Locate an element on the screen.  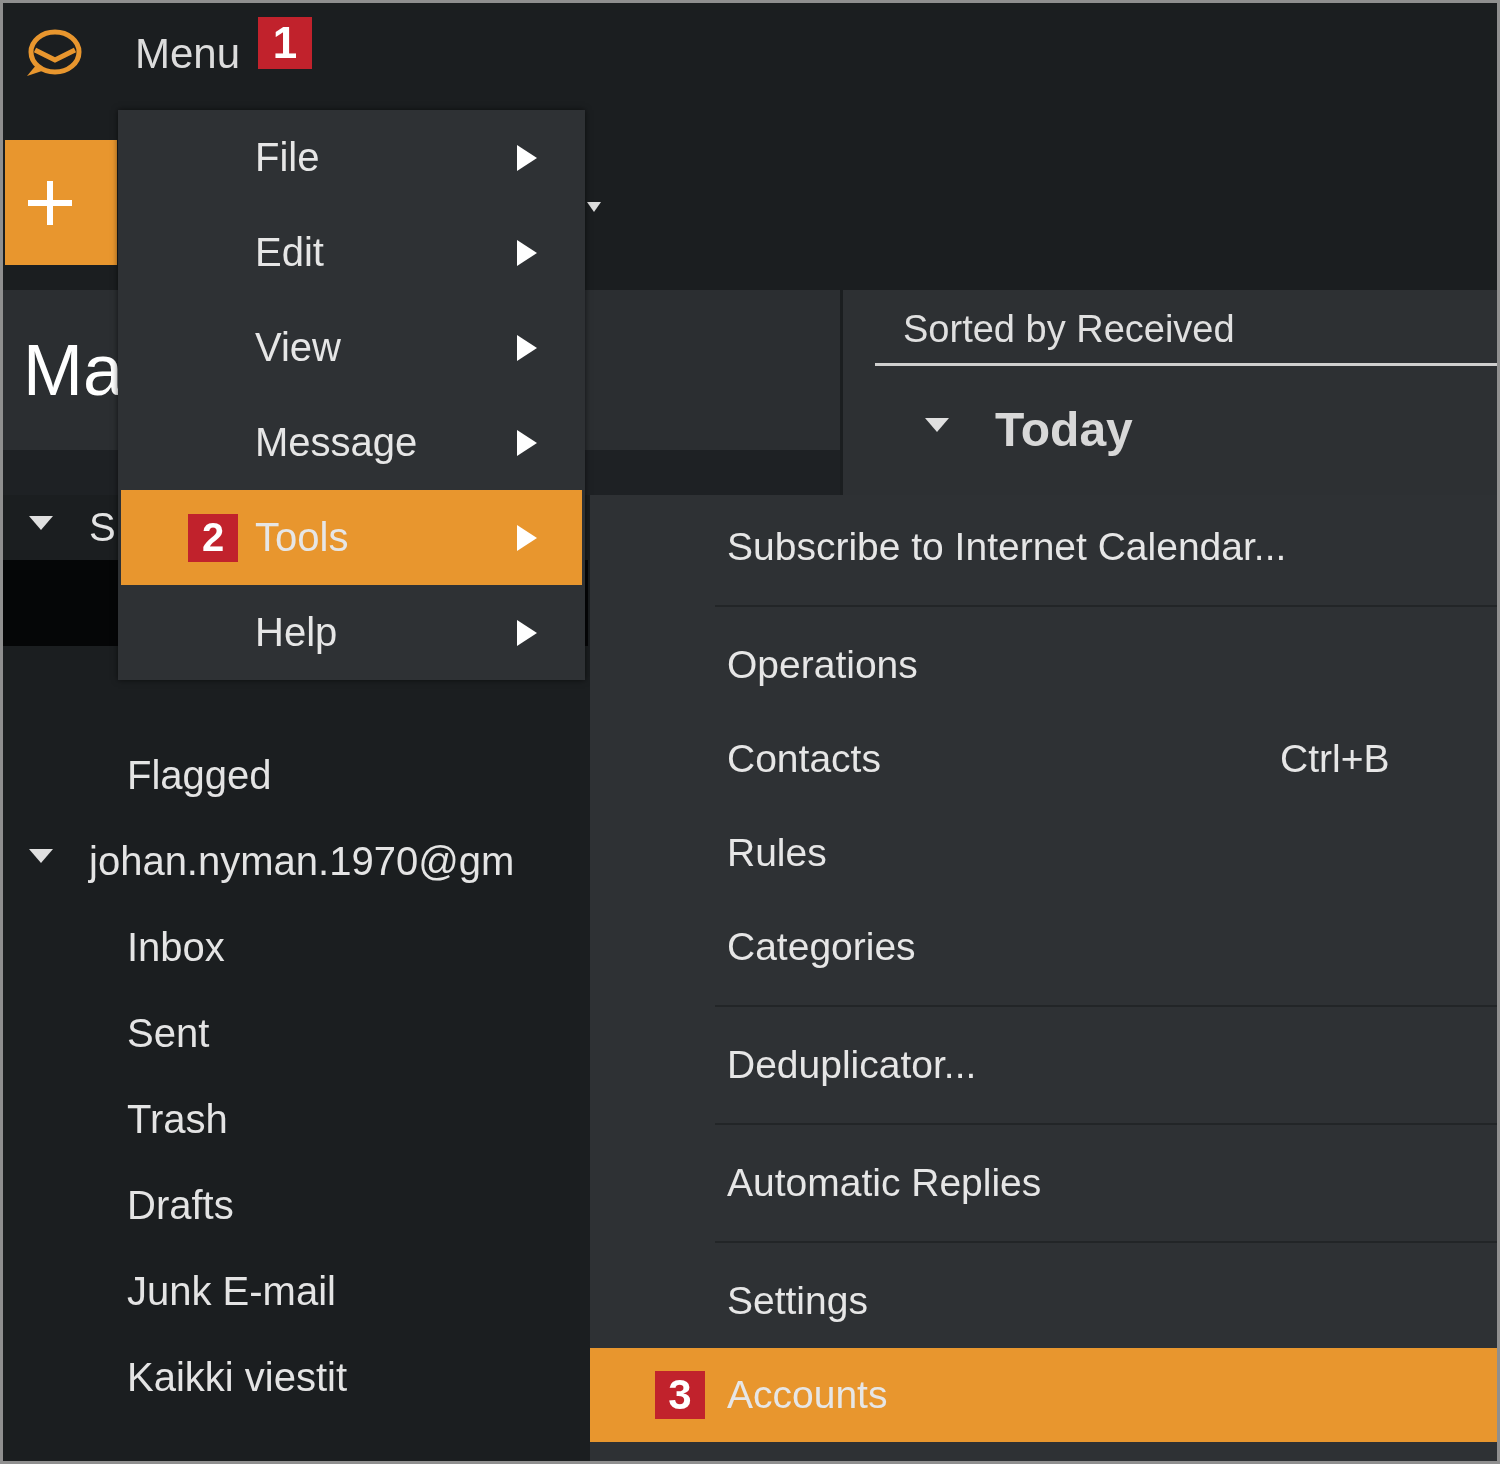
shortcut-label: Ctrl+B is located at coordinates (1335, 759).